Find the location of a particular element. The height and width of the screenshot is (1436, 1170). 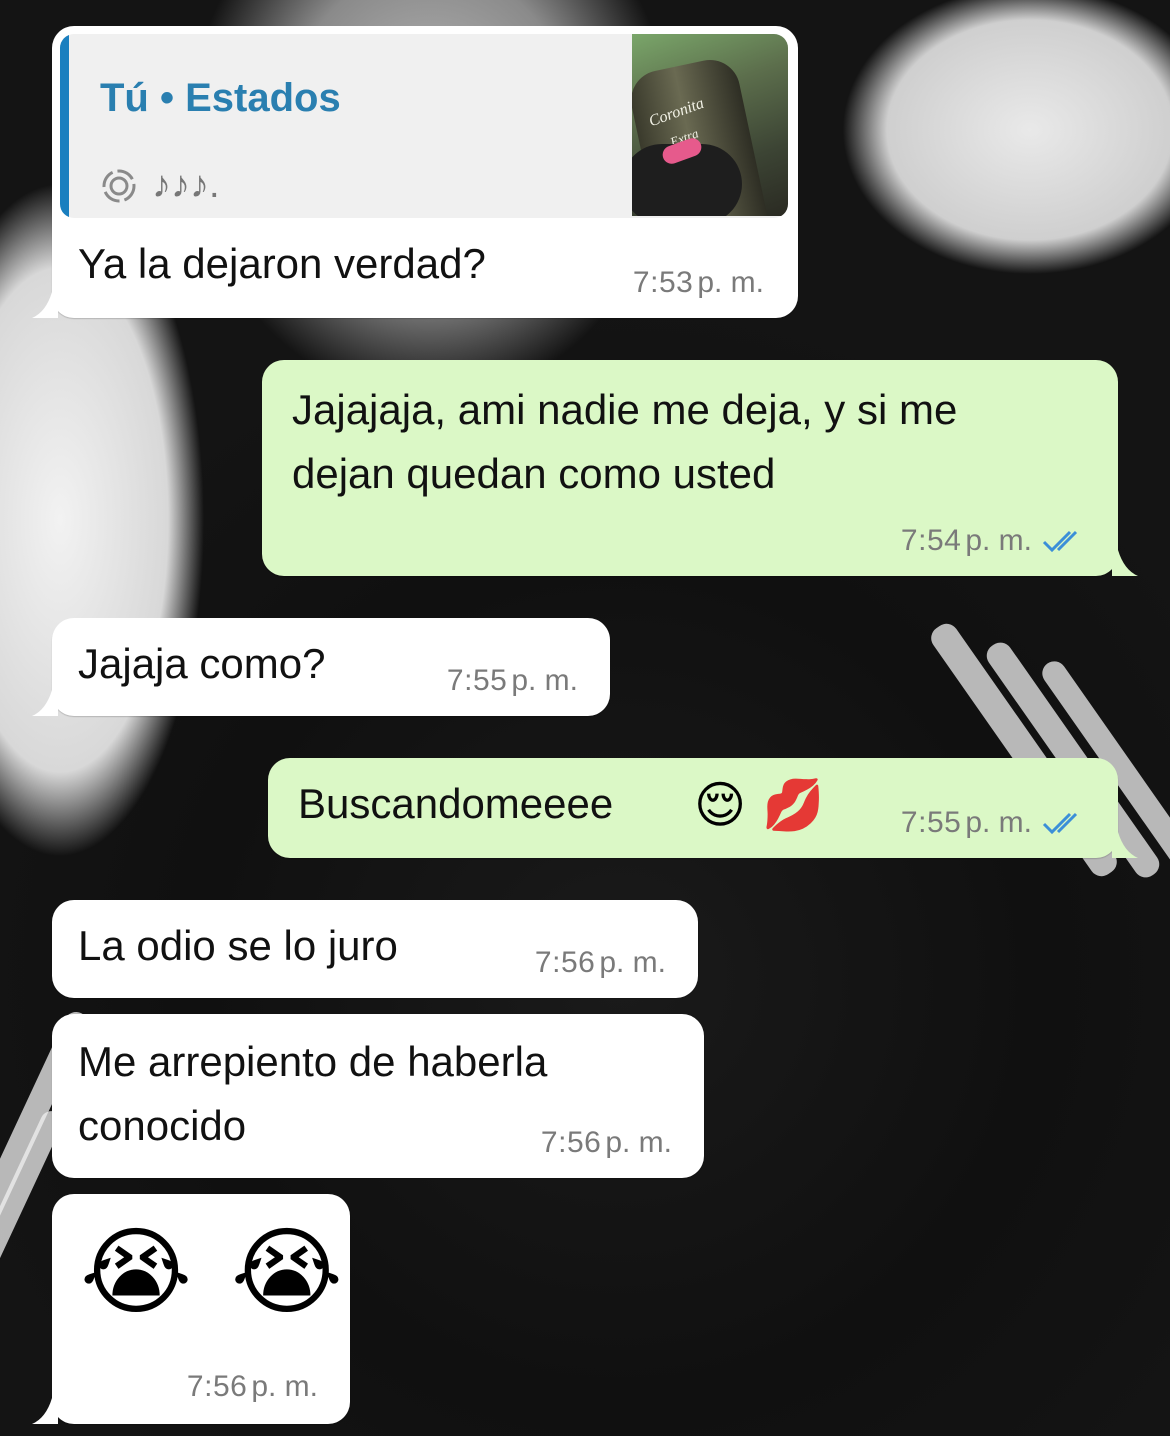

message-text: Buscandomeeee is located at coordinates (456, 803).